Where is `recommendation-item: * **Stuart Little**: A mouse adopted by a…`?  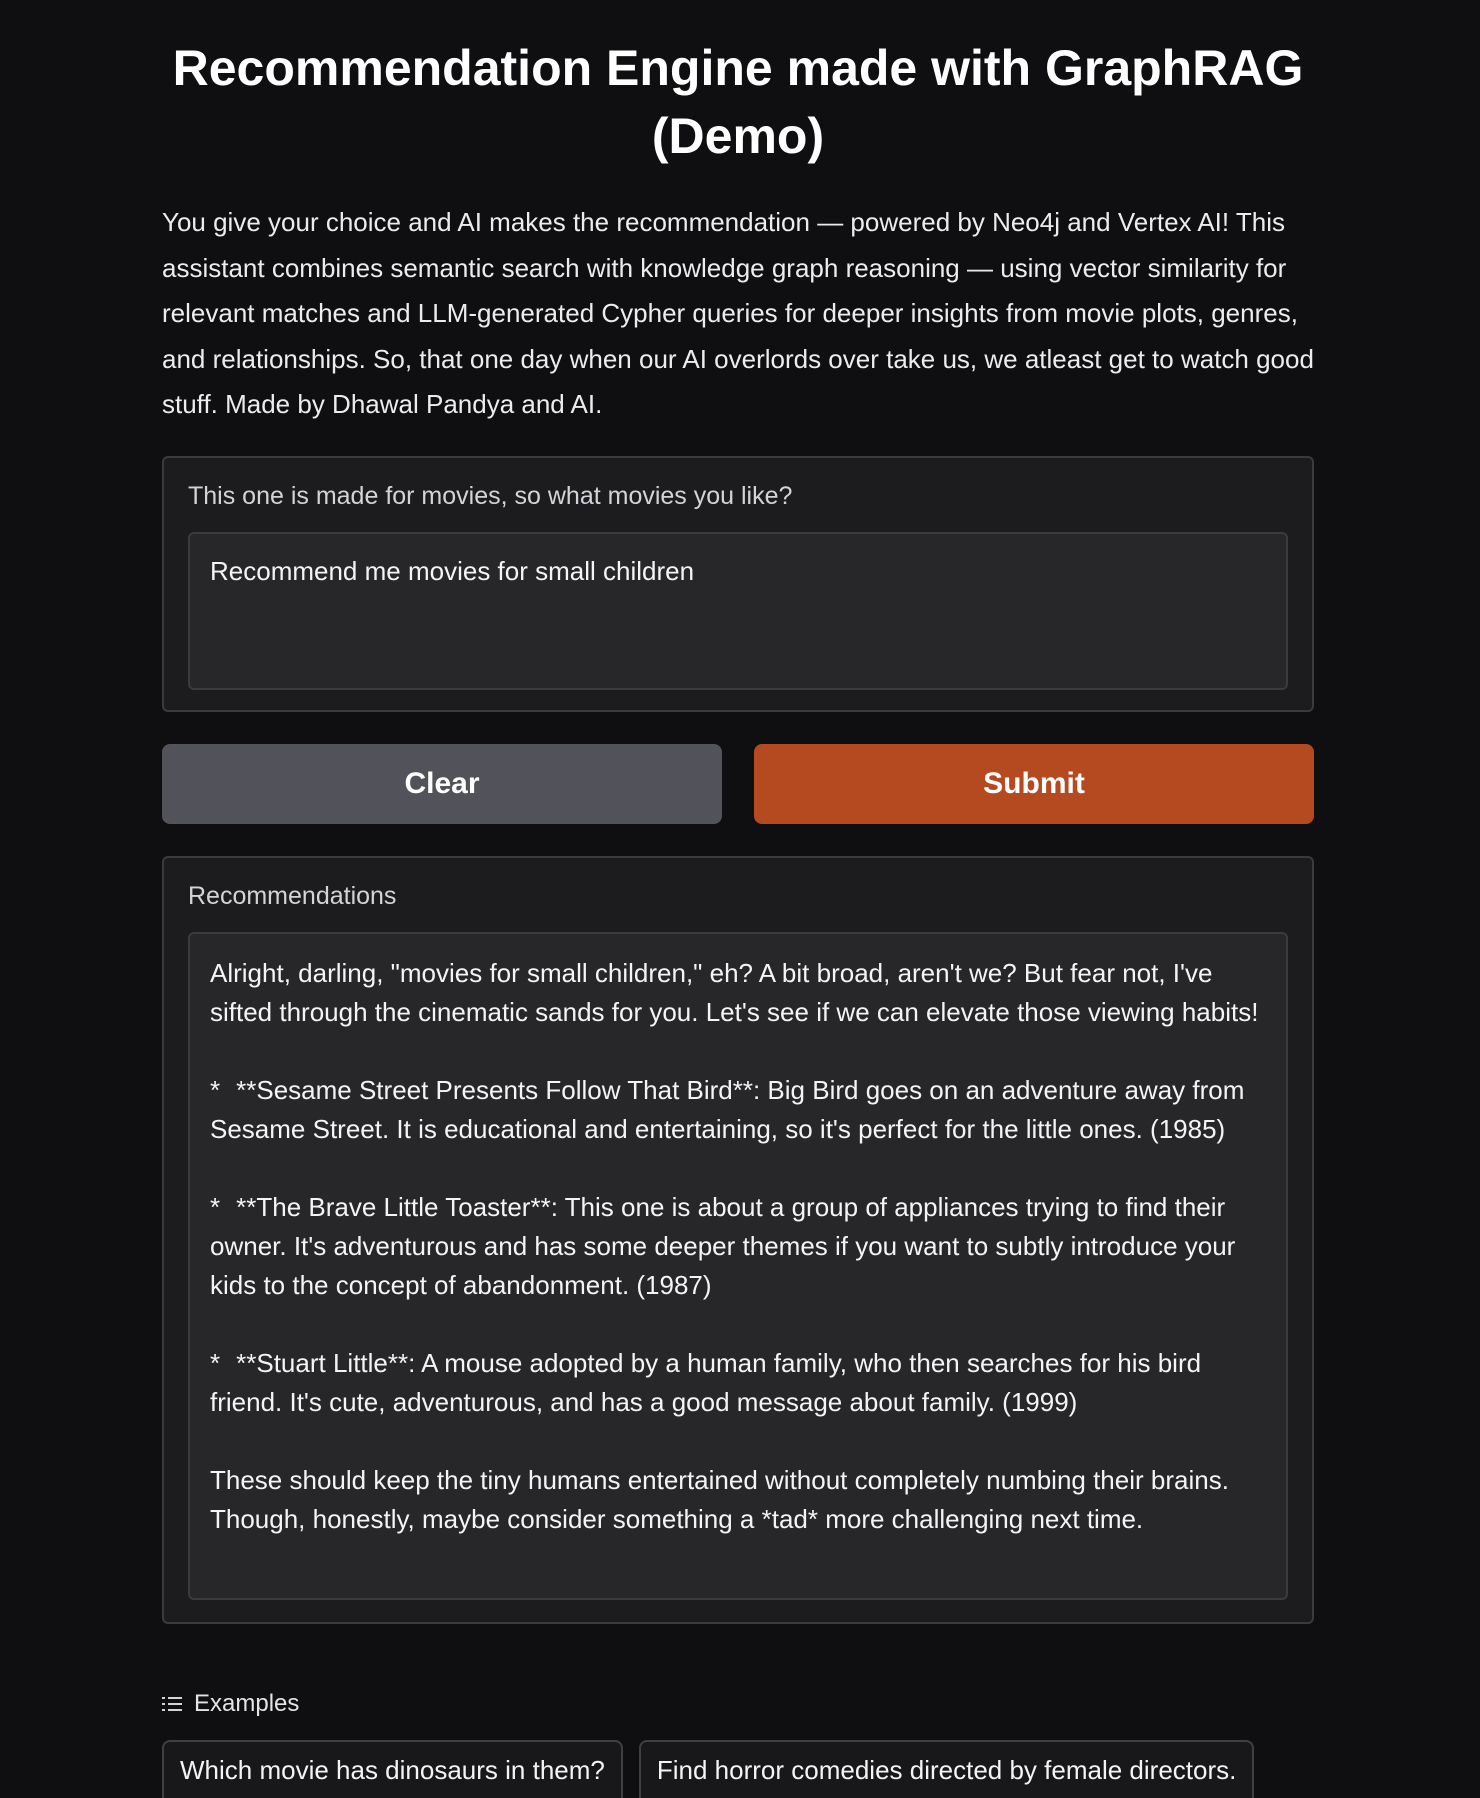 recommendation-item: * **Stuart Little**: A mouse adopted by a… is located at coordinates (738, 1383).